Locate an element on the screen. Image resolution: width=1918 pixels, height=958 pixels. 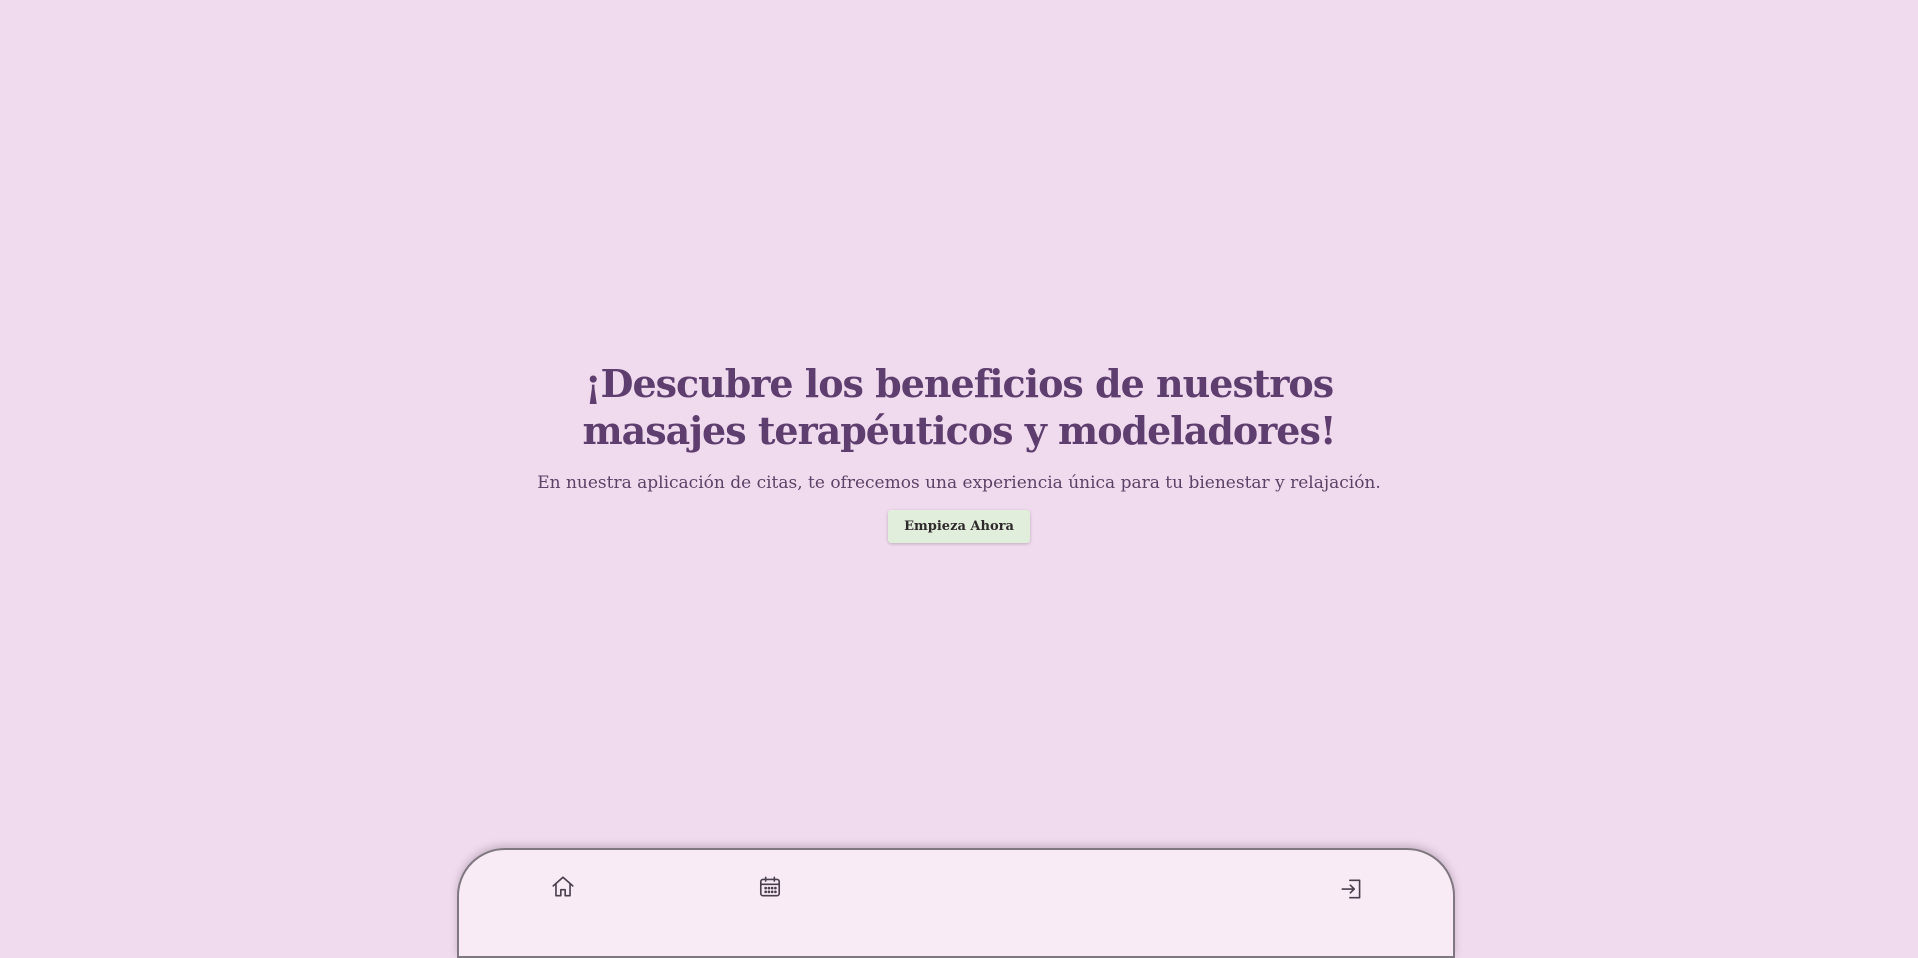
nav-calendar is located at coordinates (770, 889).